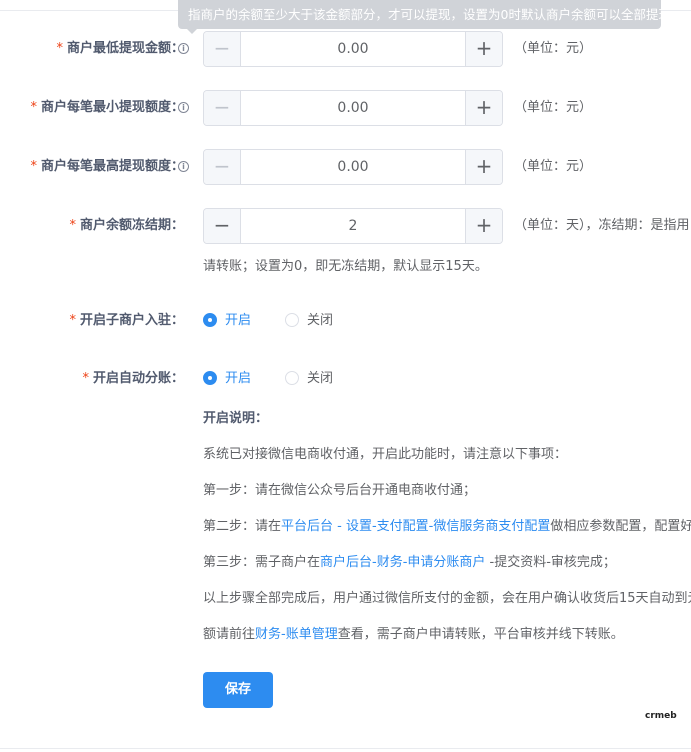 This screenshot has height=752, width=691. I want to click on freeze-period-label: * 商户余额冻结期：, so click(126, 225).